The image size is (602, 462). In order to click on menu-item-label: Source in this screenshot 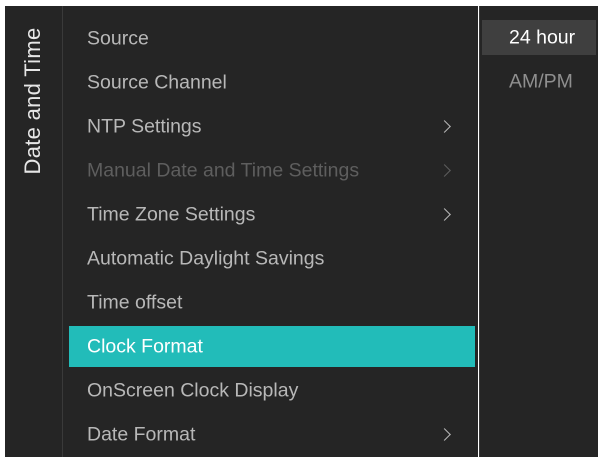, I will do `click(118, 38)`.